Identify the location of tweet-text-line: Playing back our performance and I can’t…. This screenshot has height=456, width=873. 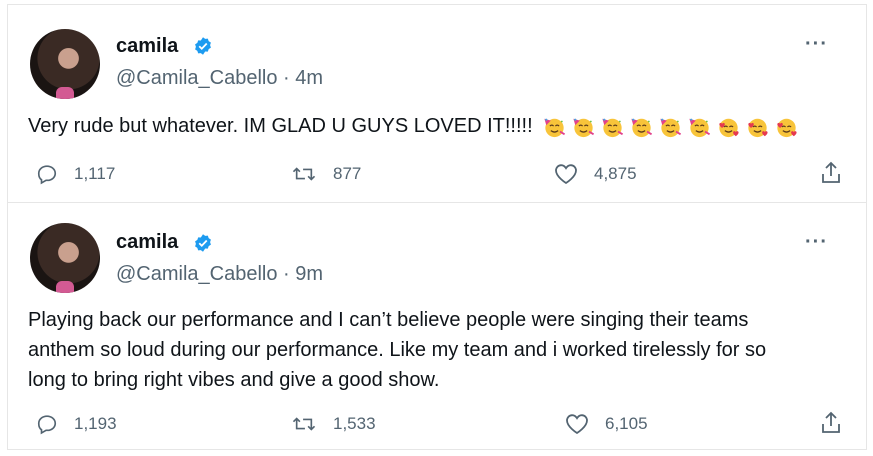
(388, 320).